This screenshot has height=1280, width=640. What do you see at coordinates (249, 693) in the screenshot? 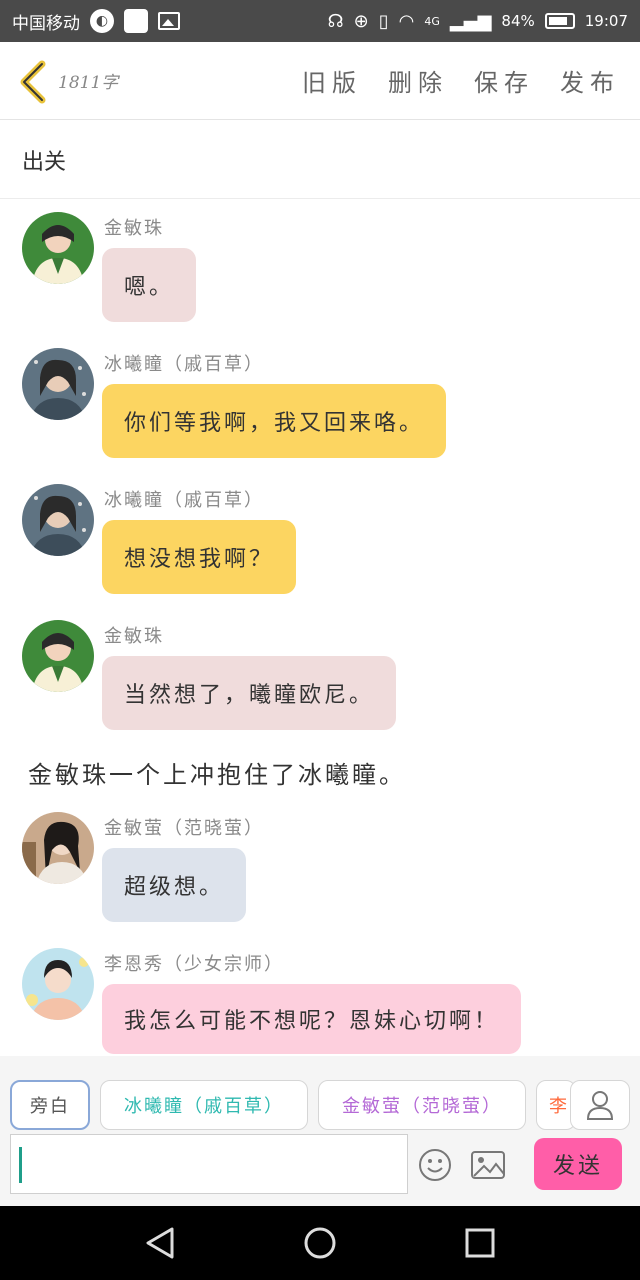
I see `message-bubble: 当然想了，曦瞳欧尼。` at bounding box center [249, 693].